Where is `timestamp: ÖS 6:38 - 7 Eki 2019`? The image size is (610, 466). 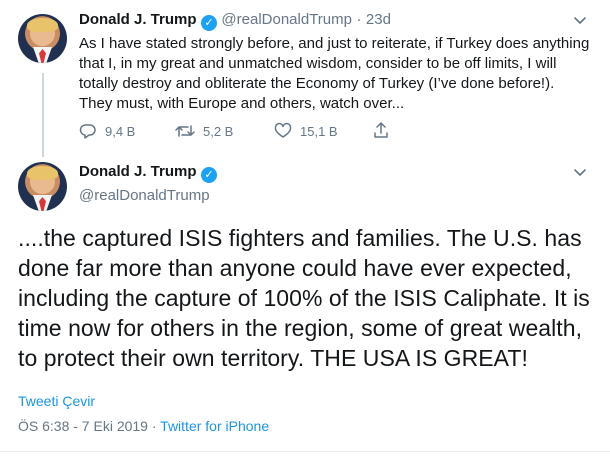
timestamp: ÖS 6:38 - 7 Eki 2019 is located at coordinates (83, 426).